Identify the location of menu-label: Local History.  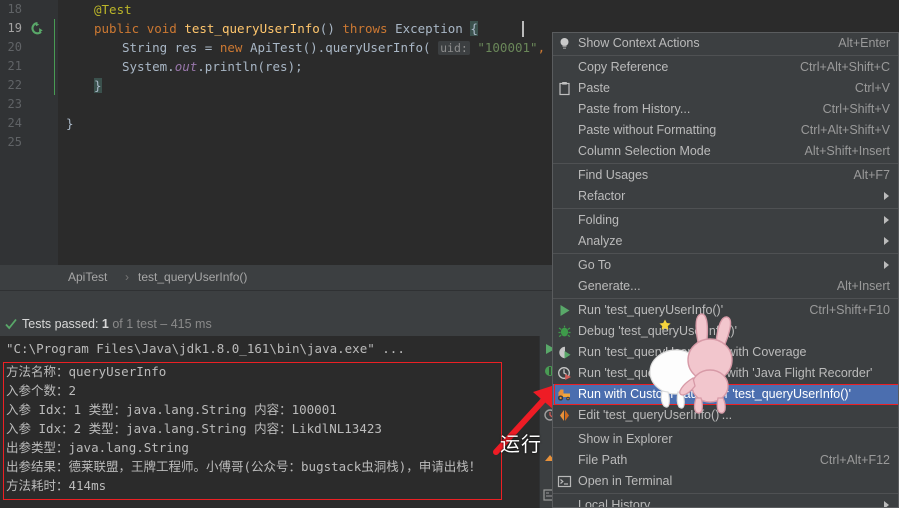
(614, 503).